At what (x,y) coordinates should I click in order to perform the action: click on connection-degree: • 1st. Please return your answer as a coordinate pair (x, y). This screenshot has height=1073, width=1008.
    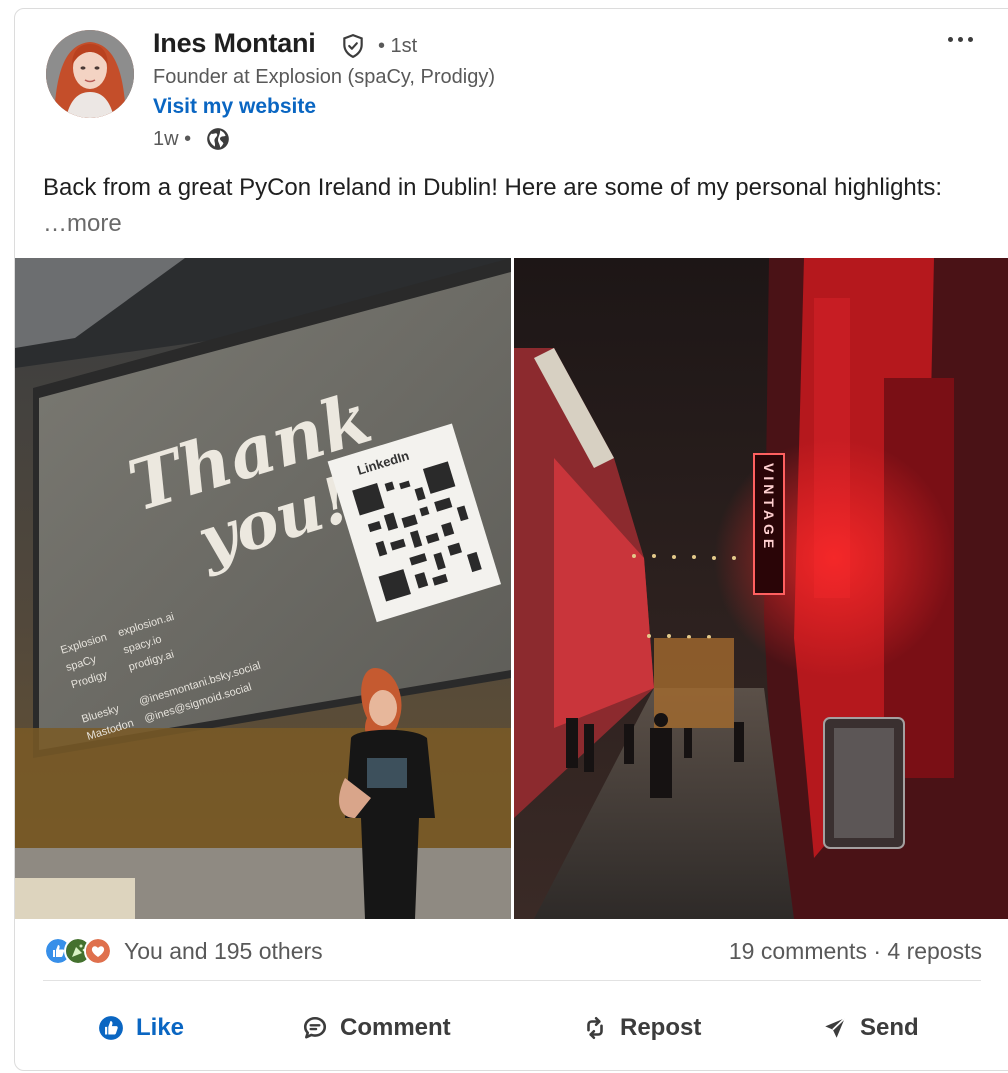
    Looking at the image, I should click on (398, 46).